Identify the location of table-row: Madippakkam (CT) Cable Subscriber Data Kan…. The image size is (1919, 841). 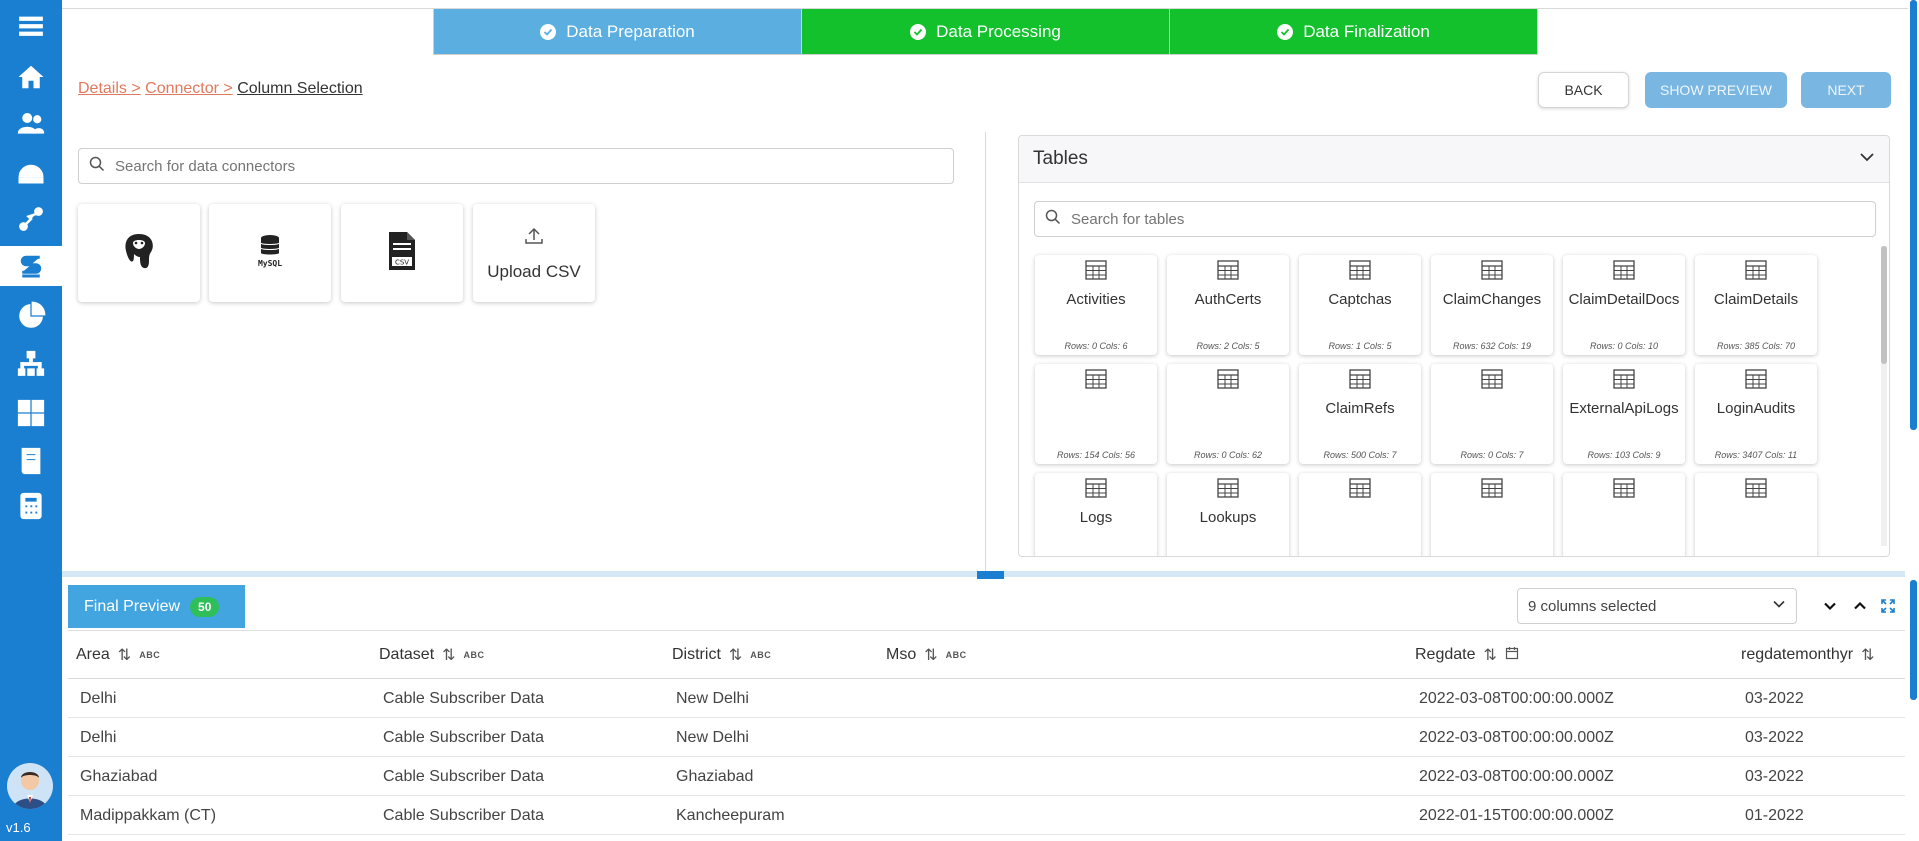
(986, 815).